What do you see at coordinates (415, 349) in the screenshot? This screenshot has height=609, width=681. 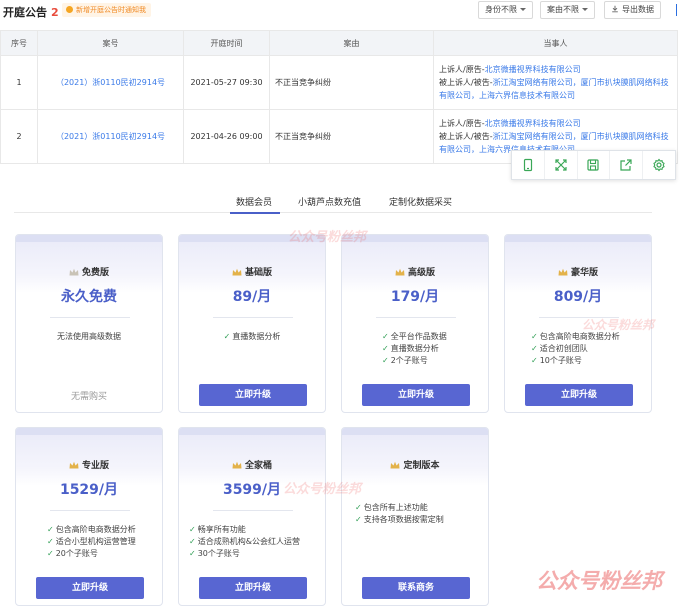 I see `feature-list: ✓ 全平台作品数据 ✓ 直播数据分析 ✓ 2个子账号` at bounding box center [415, 349].